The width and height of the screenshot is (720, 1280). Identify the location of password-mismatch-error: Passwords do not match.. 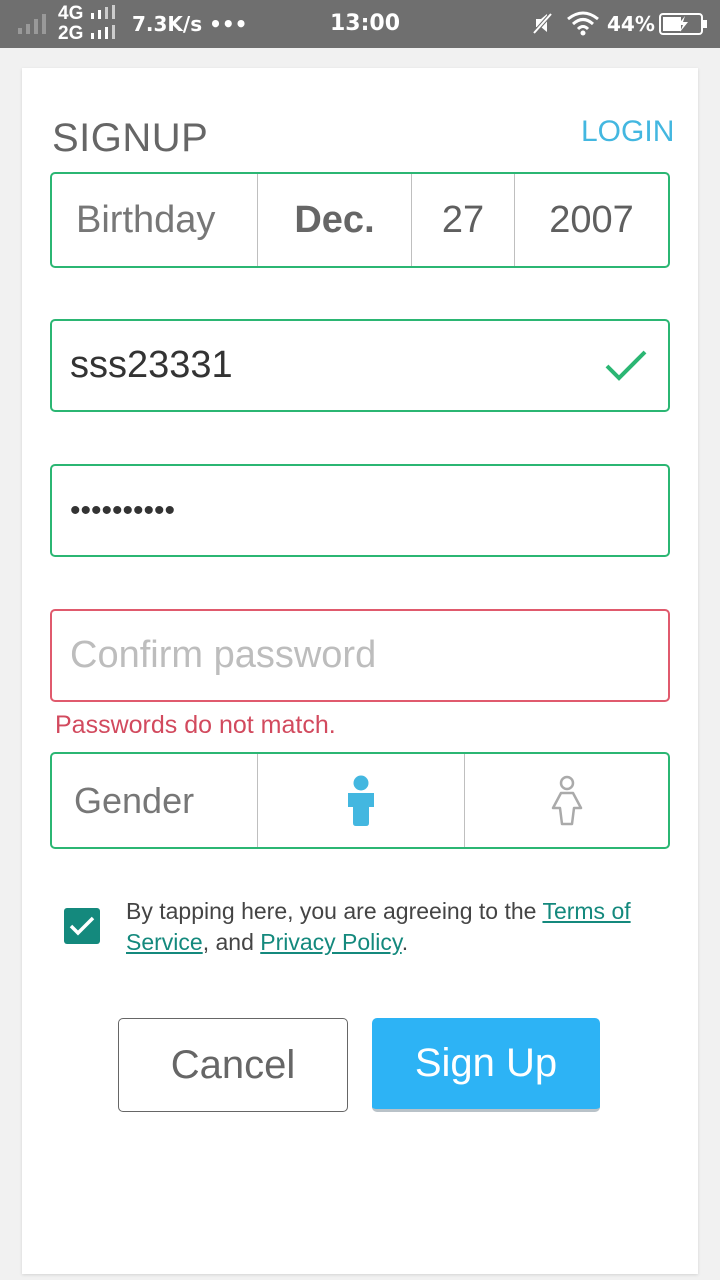
(195, 725).